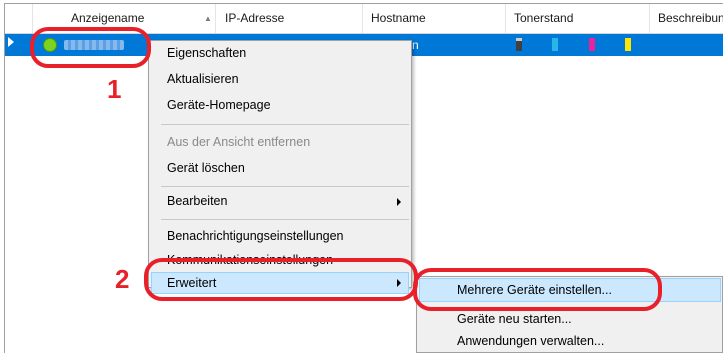 The height and width of the screenshot is (353, 723). I want to click on callout-highlight-erweitert, so click(281, 279).